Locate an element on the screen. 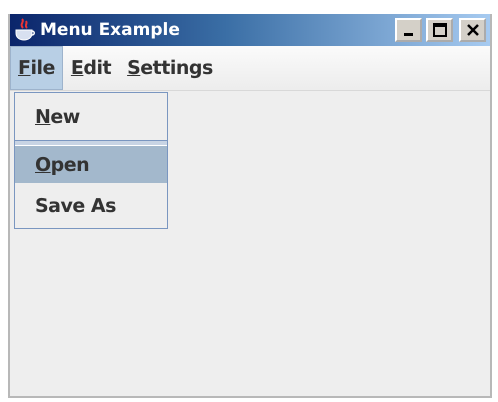  menu-item: Edit is located at coordinates (91, 68).